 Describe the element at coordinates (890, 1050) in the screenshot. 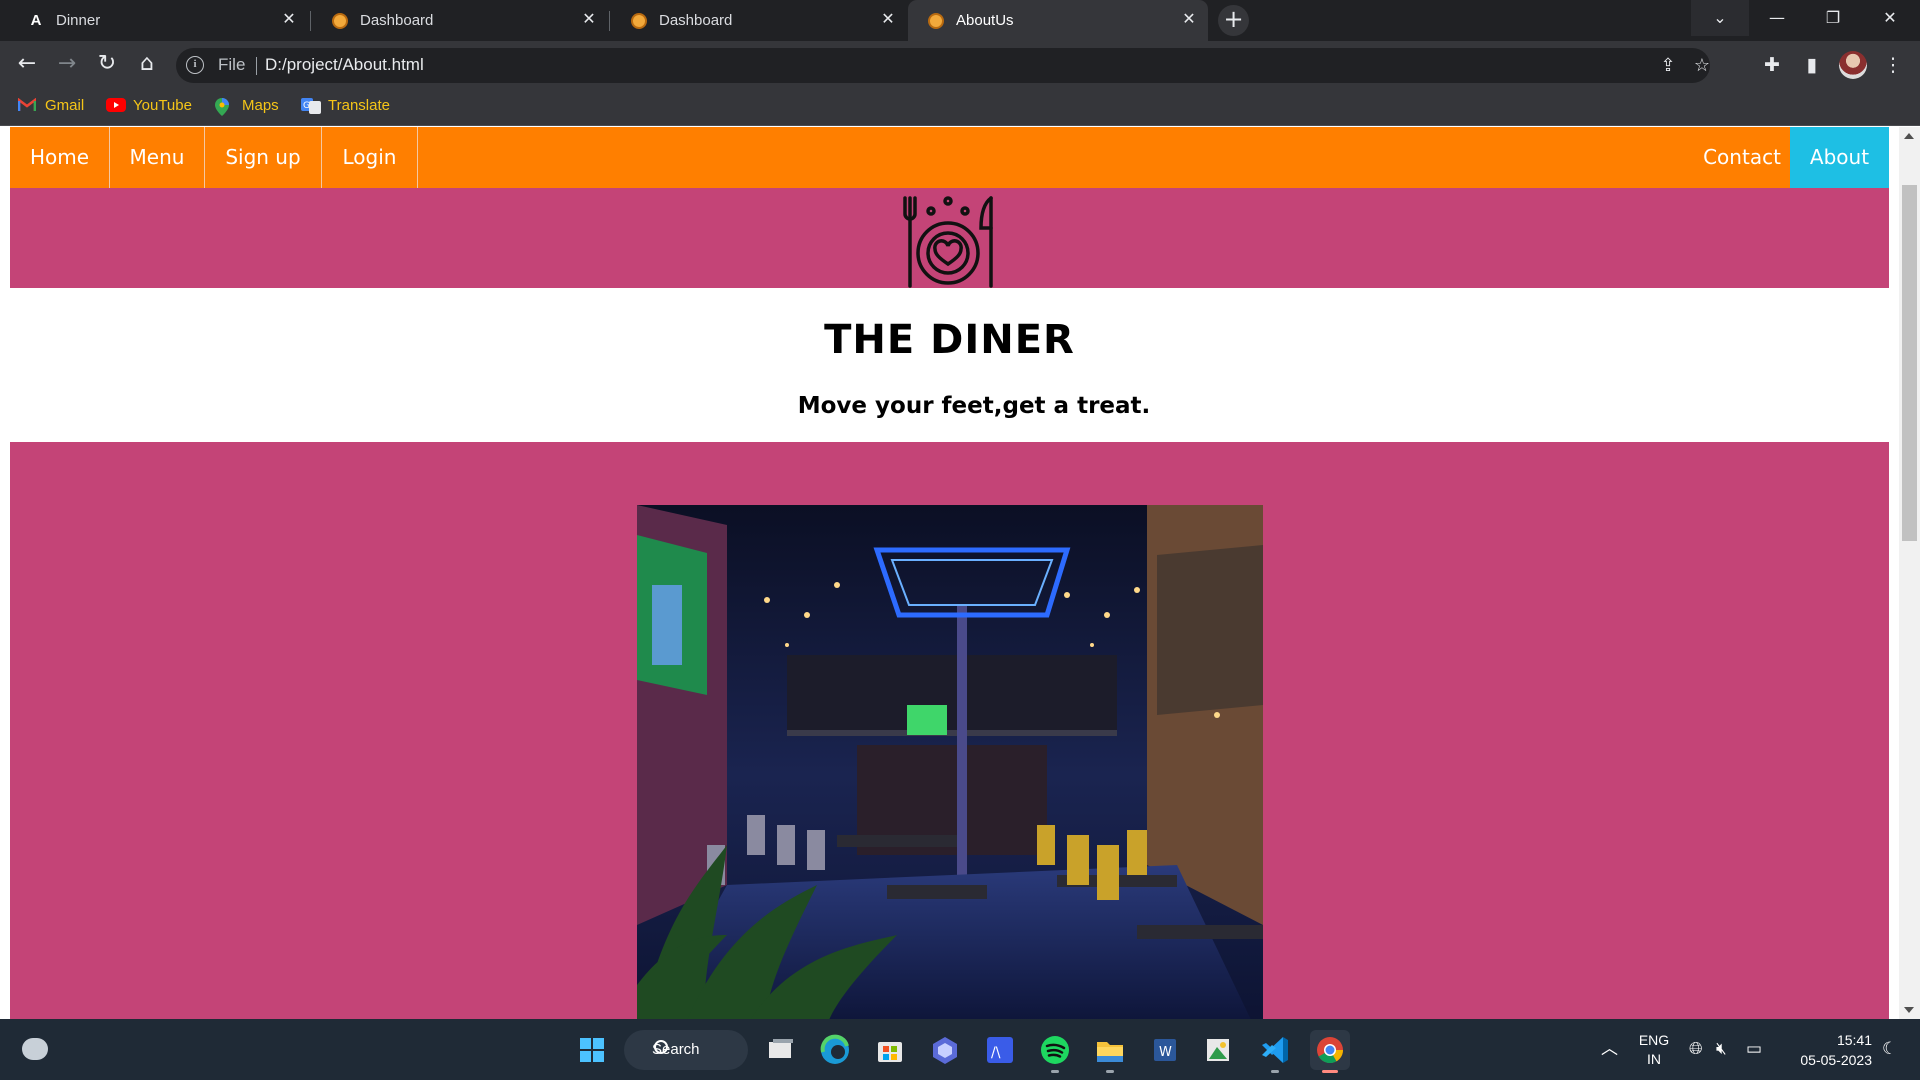

I see `microsoft-store-icon` at that location.